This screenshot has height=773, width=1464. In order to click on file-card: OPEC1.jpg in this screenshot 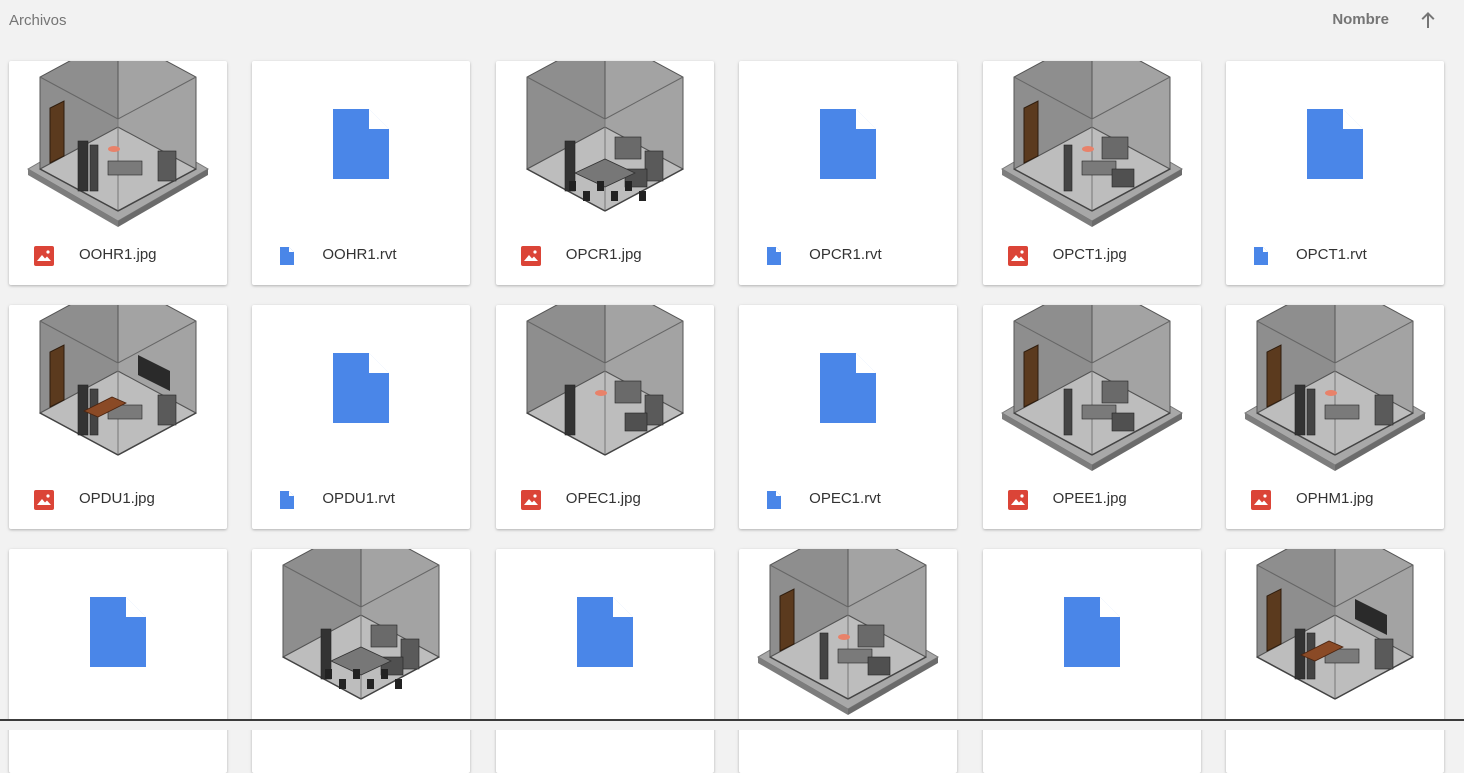, I will do `click(604, 417)`.